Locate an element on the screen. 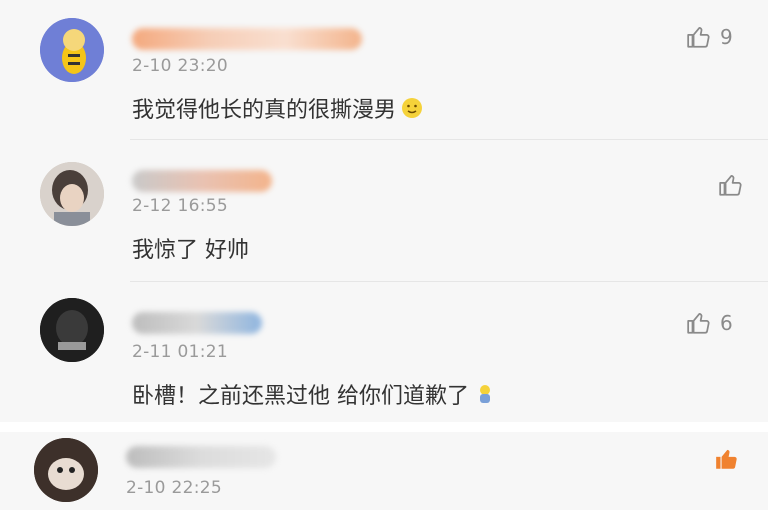 This screenshot has width=768, height=510. comment-text-content: 我觉得他长的真的很撕漫男 is located at coordinates (264, 110).